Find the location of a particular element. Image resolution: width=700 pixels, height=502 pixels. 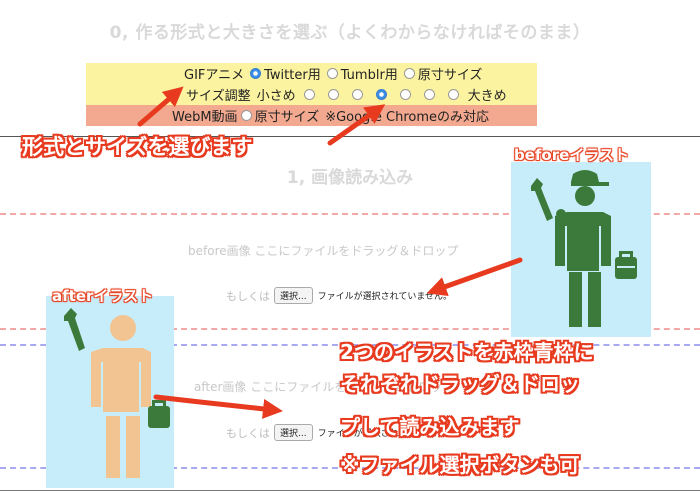

format-callout: 形式とサイズを選びます is located at coordinates (137, 147).